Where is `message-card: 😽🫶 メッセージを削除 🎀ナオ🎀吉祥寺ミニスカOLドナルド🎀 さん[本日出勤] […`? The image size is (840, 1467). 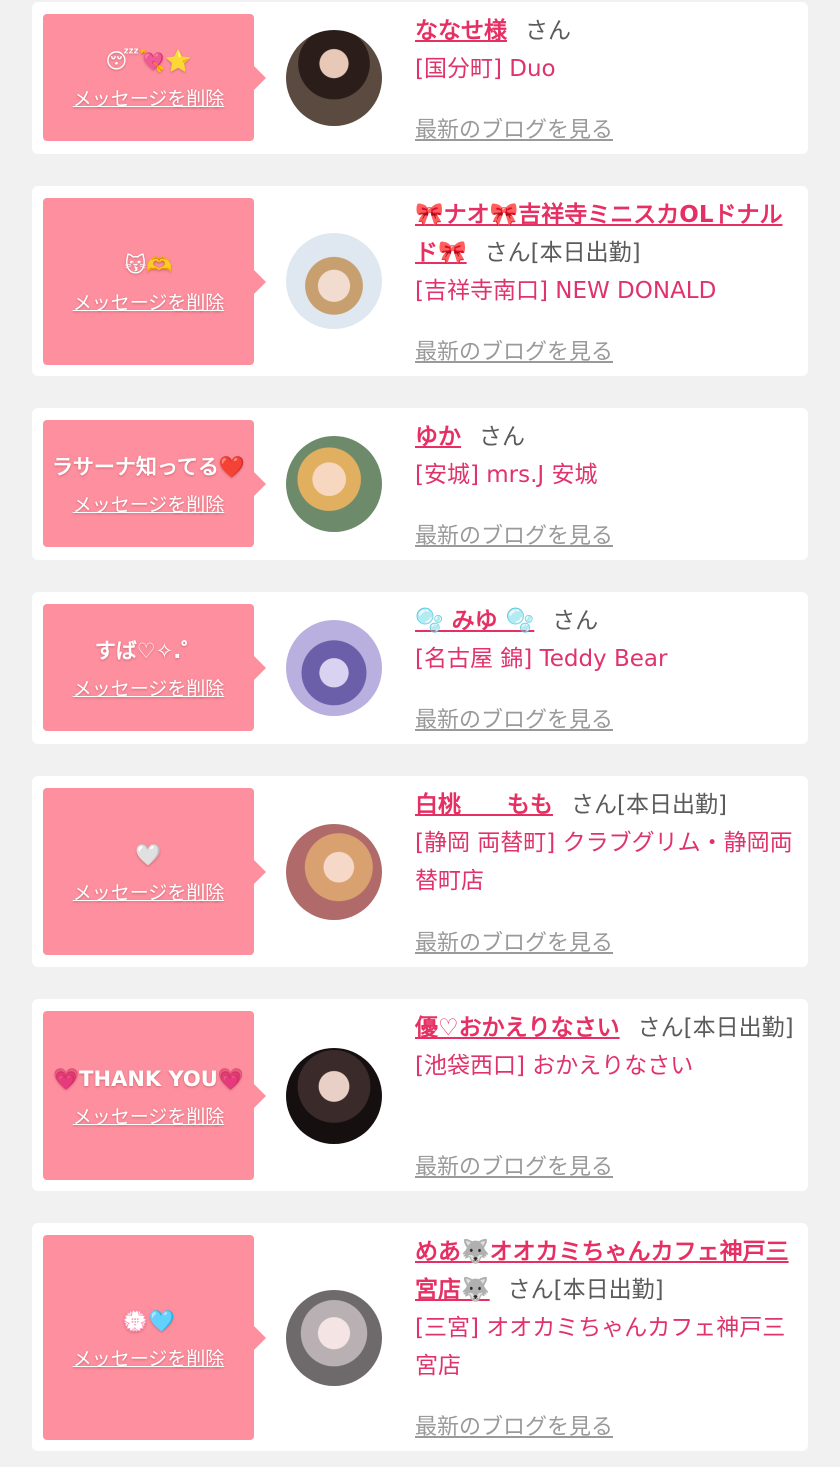 message-card: 😽🫶 メッセージを削除 🎀ナオ🎀吉祥寺ミニスカOLドナルド🎀 さん[本日出勤] [… is located at coordinates (420, 281).